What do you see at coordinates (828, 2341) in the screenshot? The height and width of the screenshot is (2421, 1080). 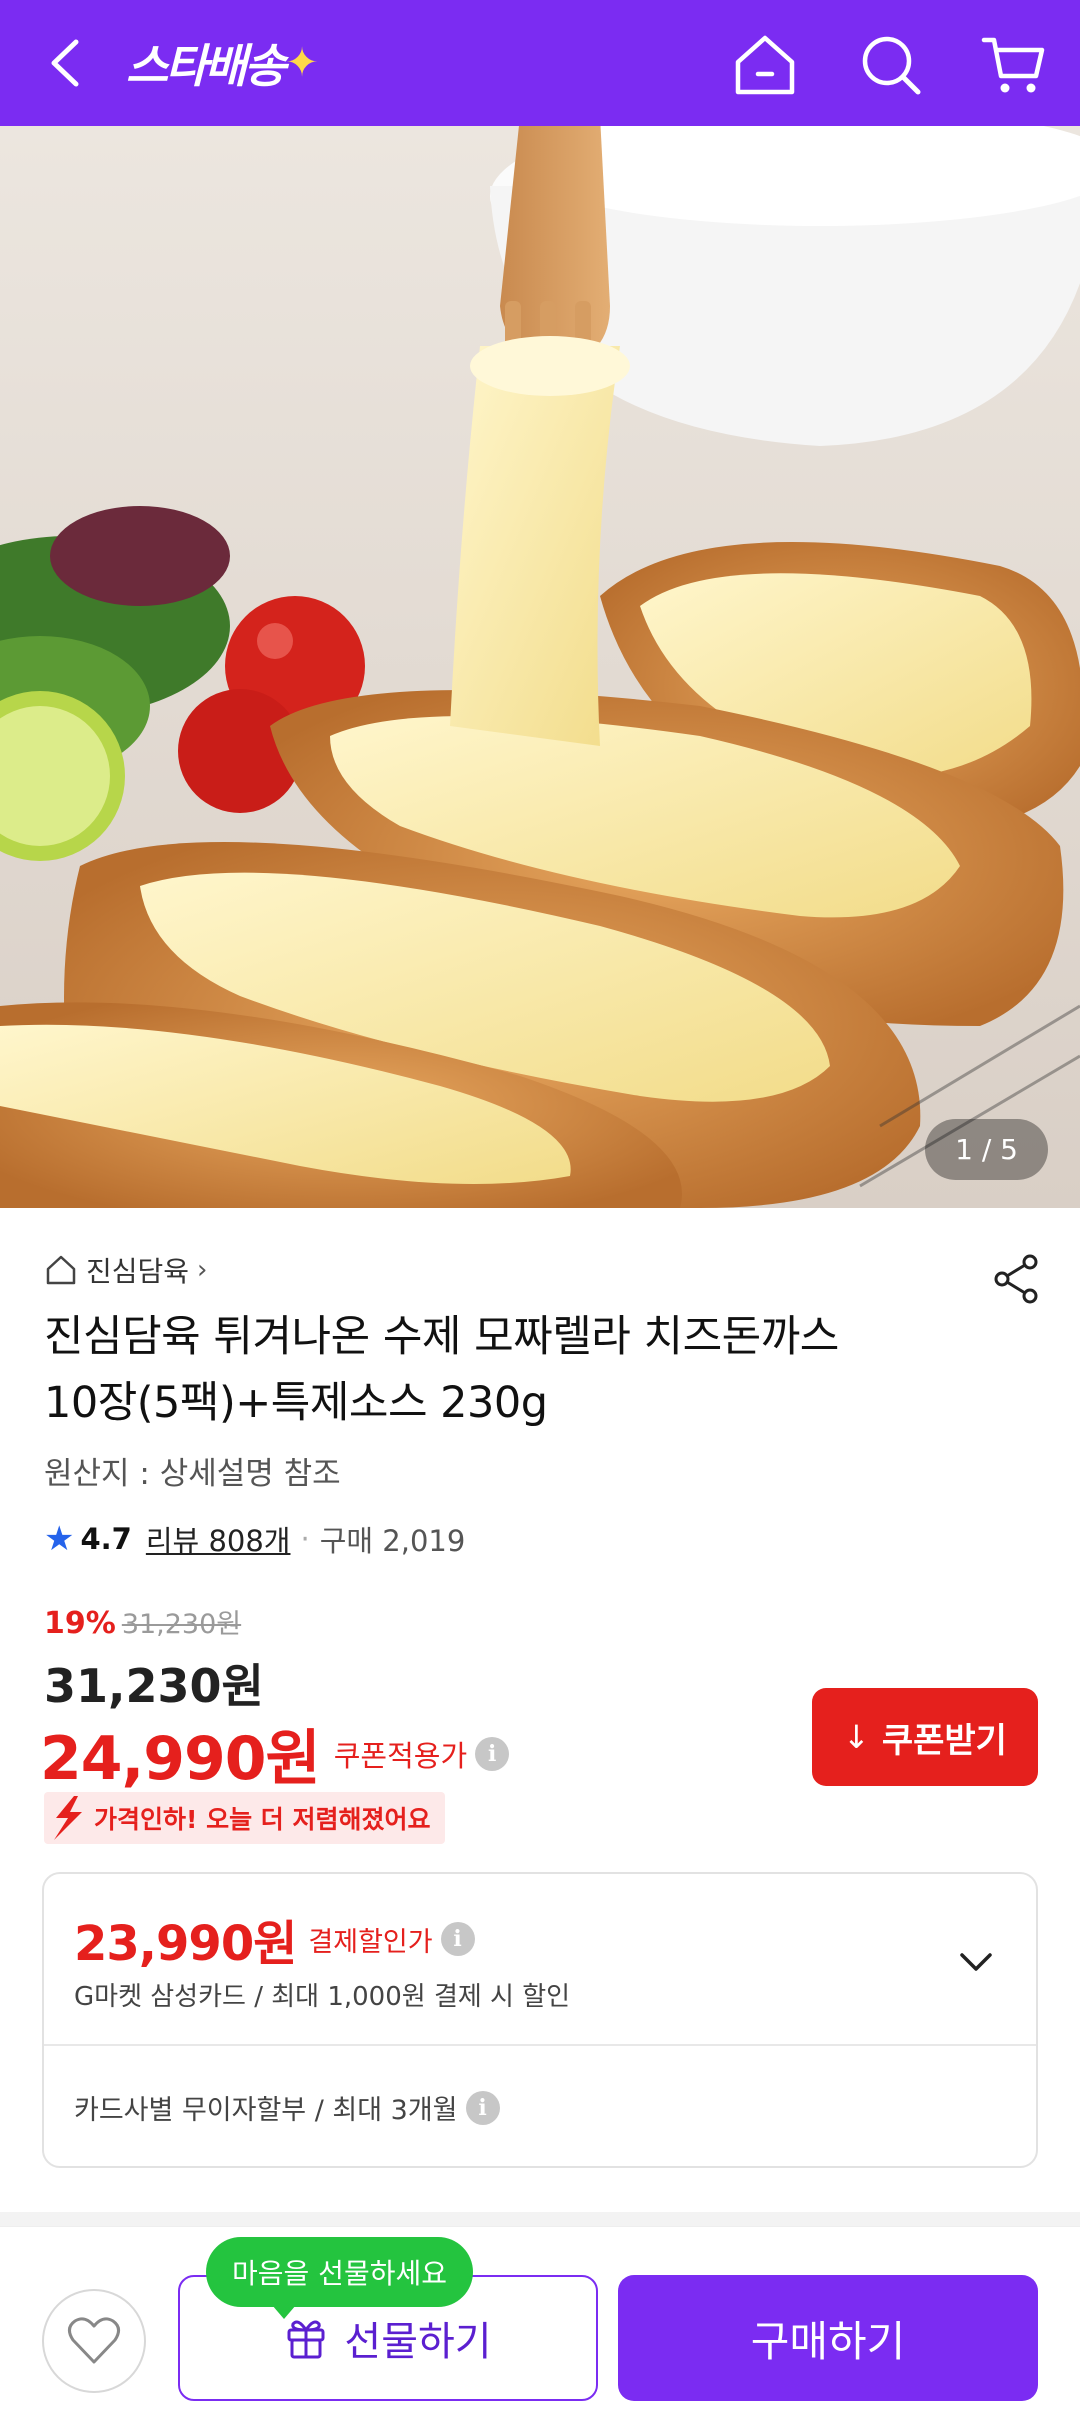 I see `buy-button-label: 구매하기` at bounding box center [828, 2341].